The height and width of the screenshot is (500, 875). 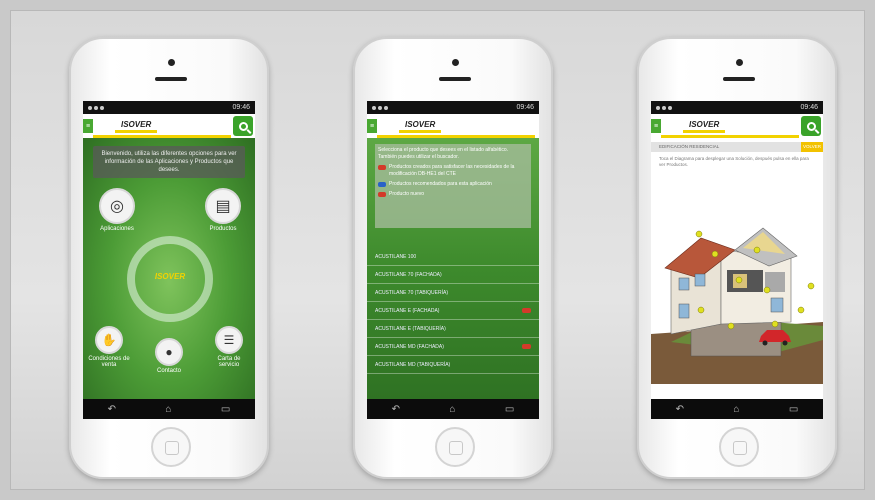 I want to click on house-diagram, so click(x=737, y=299).